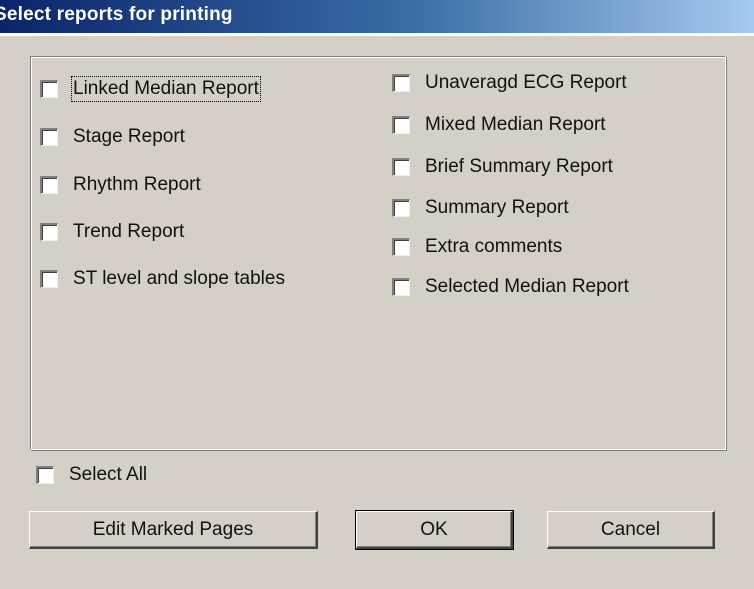 The image size is (754, 589). I want to click on checkbox-label: ST level and slope tables, so click(179, 278).